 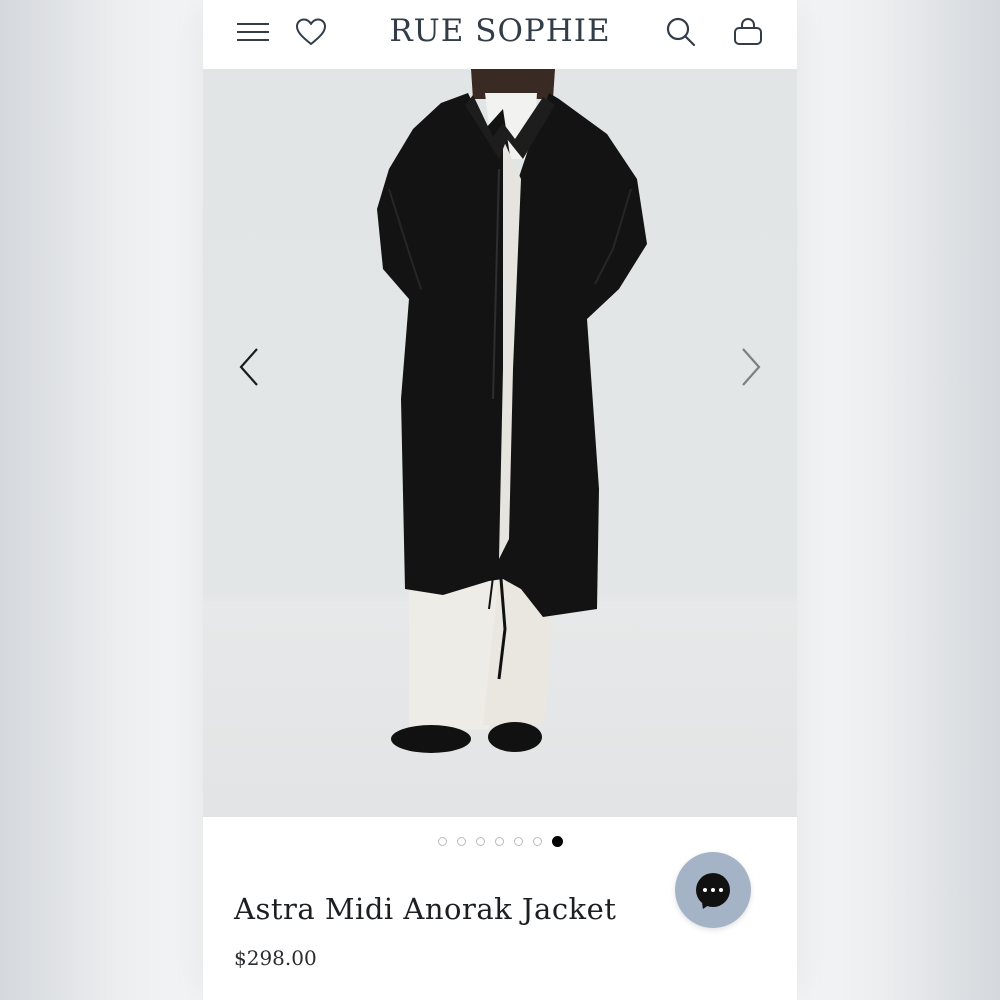 I want to click on previous-image-button, so click(x=249, y=367).